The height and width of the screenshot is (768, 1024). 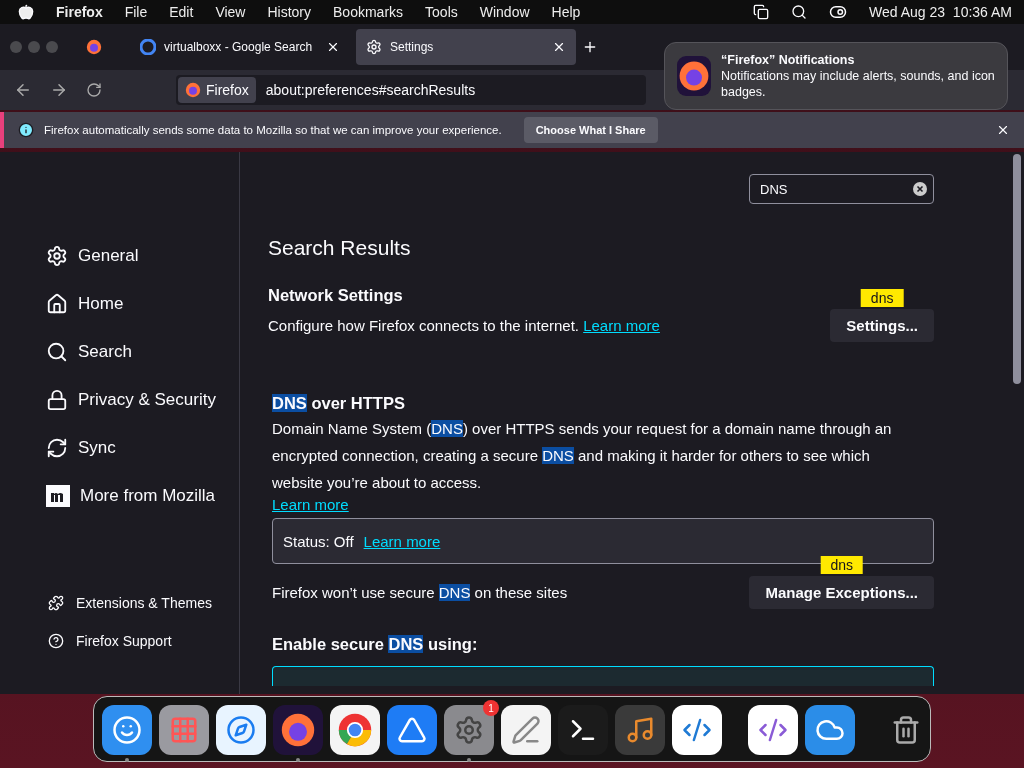 I want to click on lock-icon, so click(x=57, y=400).